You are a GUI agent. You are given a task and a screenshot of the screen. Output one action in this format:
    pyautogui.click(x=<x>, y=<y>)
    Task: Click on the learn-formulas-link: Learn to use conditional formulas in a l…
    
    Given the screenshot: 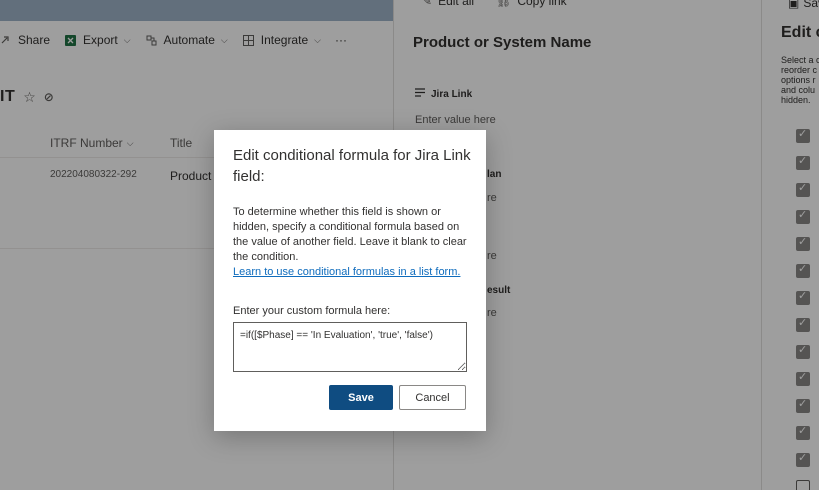 What is the action you would take?
    pyautogui.click(x=352, y=272)
    